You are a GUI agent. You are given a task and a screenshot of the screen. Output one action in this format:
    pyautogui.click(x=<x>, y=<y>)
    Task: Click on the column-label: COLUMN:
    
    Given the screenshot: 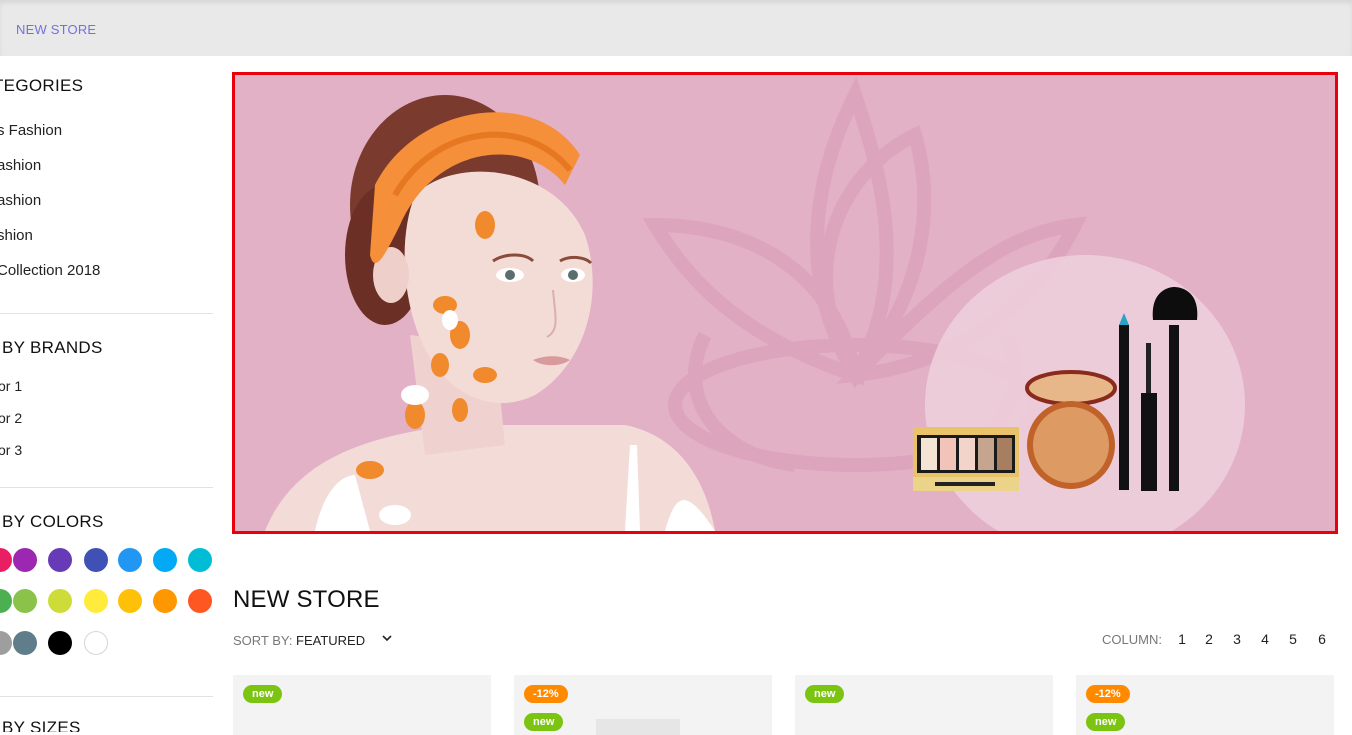 What is the action you would take?
    pyautogui.click(x=1132, y=639)
    